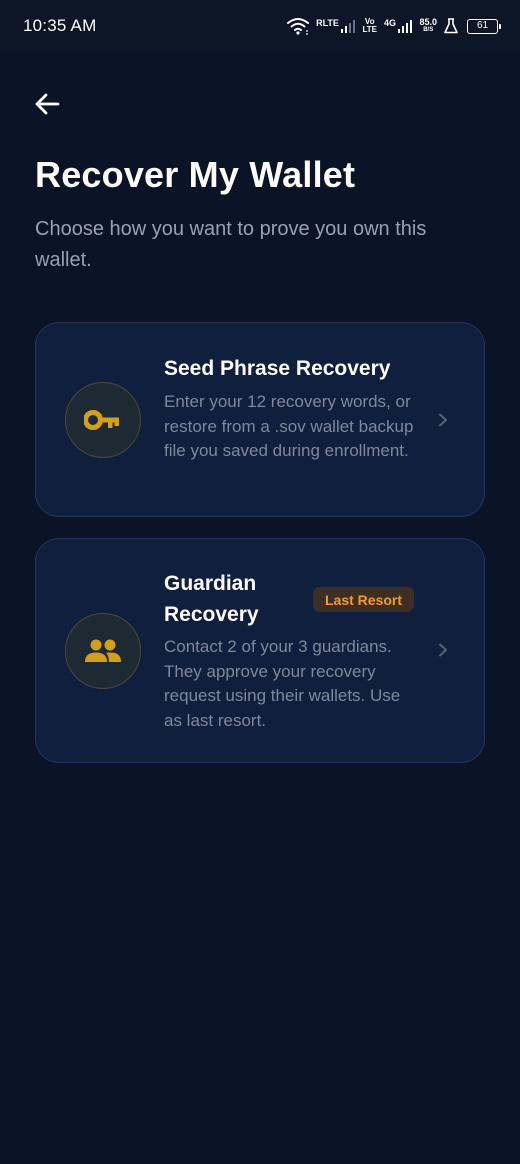  I want to click on signal-rlte: RLTE, so click(336, 25).